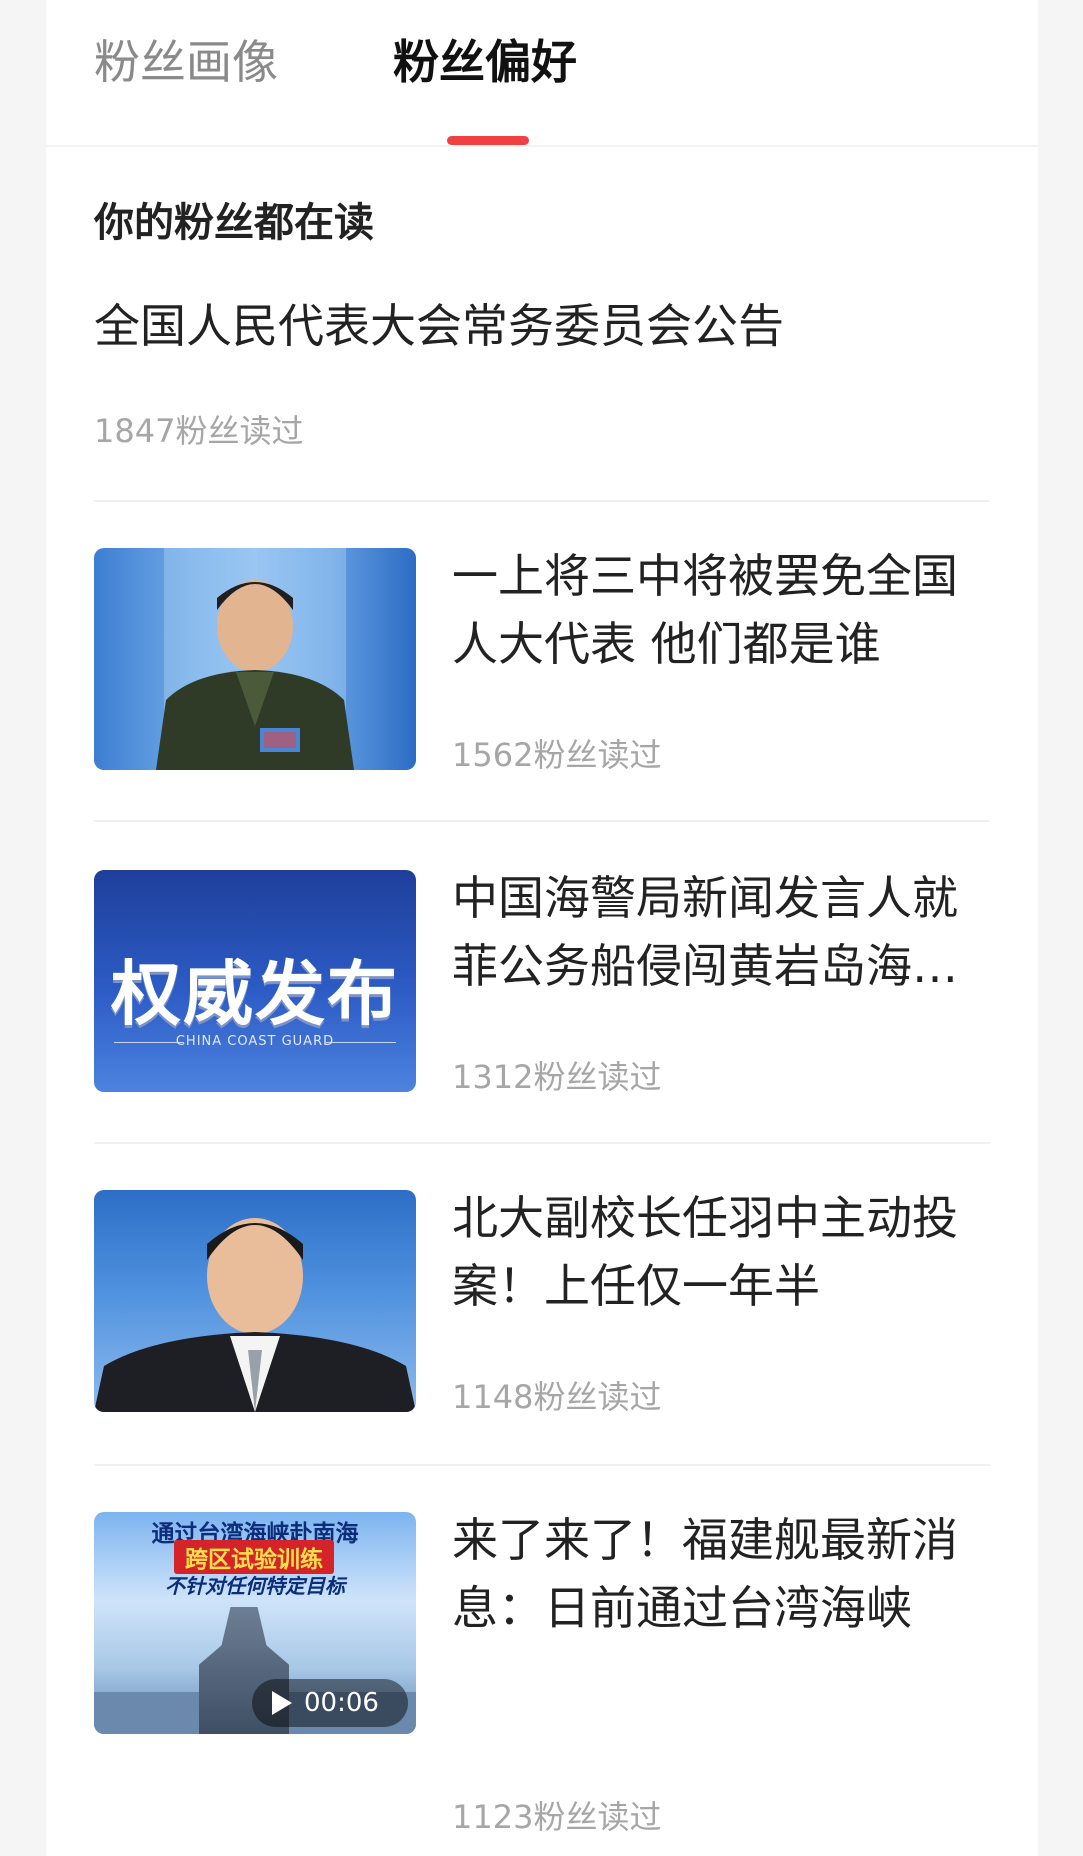 The width and height of the screenshot is (1083, 1856). I want to click on video-duration-badge: 00:06, so click(330, 1703).